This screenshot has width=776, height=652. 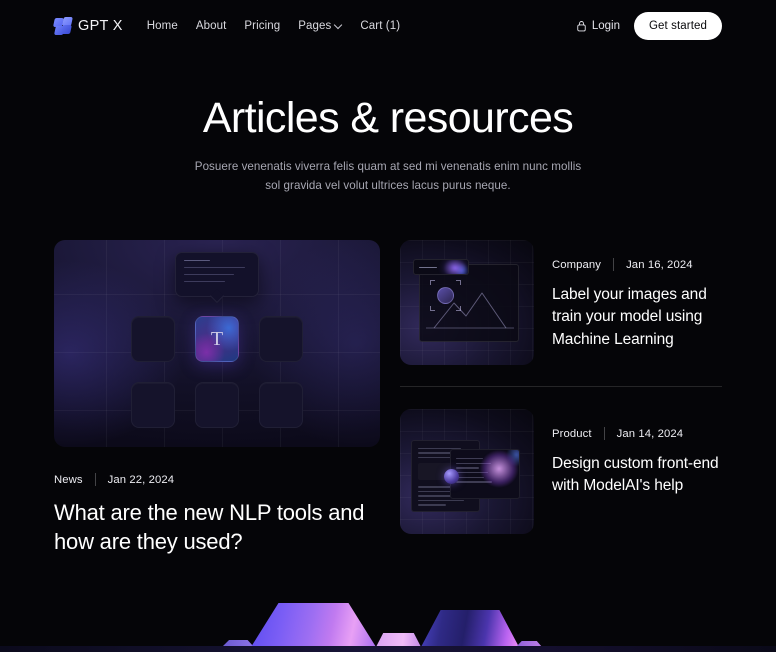 What do you see at coordinates (605, 25) in the screenshot?
I see `login-label: Login` at bounding box center [605, 25].